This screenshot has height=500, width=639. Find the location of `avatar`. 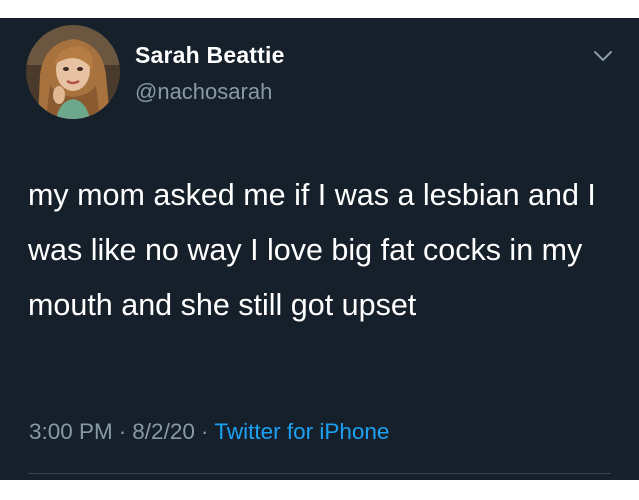

avatar is located at coordinates (73, 72).